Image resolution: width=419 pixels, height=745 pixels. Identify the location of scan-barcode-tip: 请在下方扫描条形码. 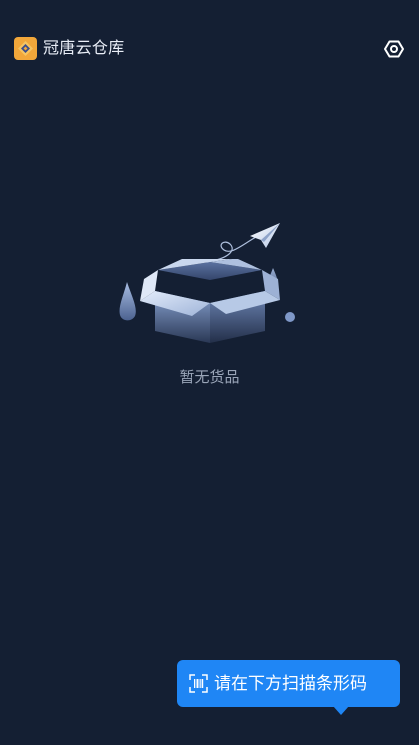
(288, 683).